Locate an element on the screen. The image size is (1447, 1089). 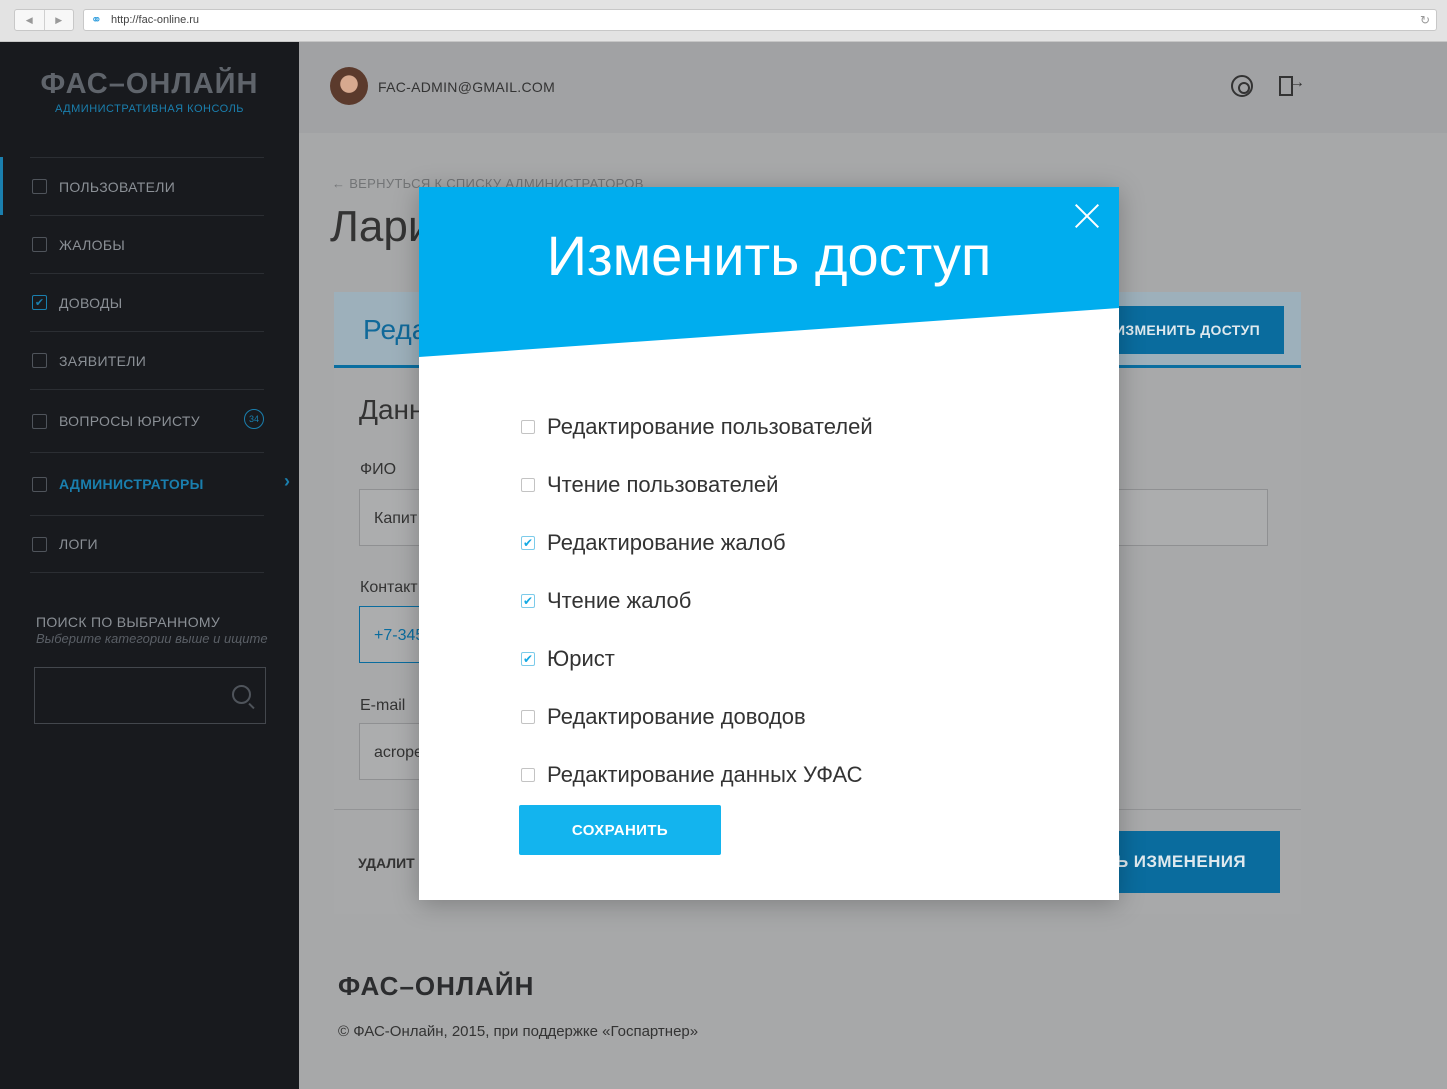
save-button: СОХРАНИТЬ is located at coordinates (620, 830).